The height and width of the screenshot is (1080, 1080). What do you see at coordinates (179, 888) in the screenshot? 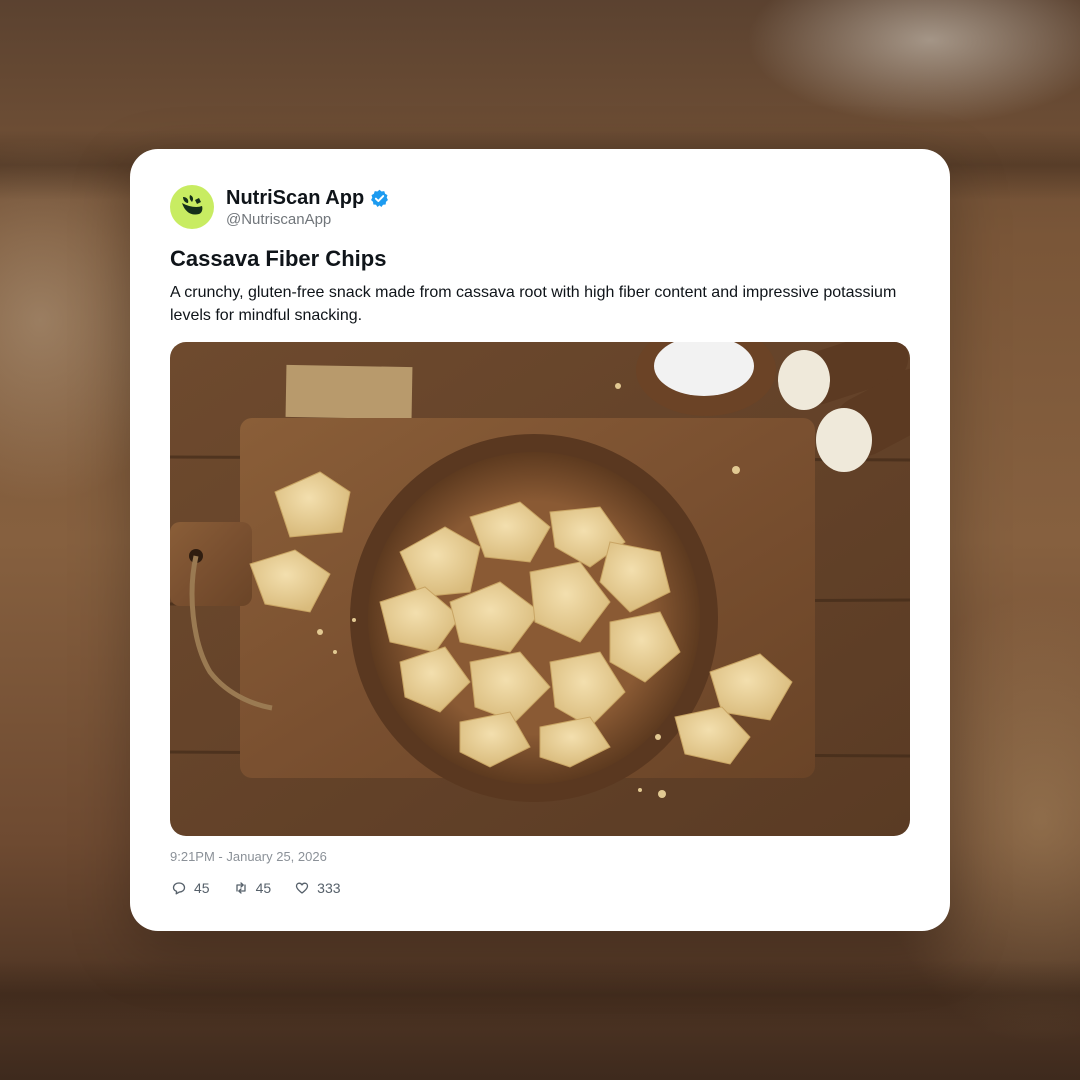
I see `reply-icon` at bounding box center [179, 888].